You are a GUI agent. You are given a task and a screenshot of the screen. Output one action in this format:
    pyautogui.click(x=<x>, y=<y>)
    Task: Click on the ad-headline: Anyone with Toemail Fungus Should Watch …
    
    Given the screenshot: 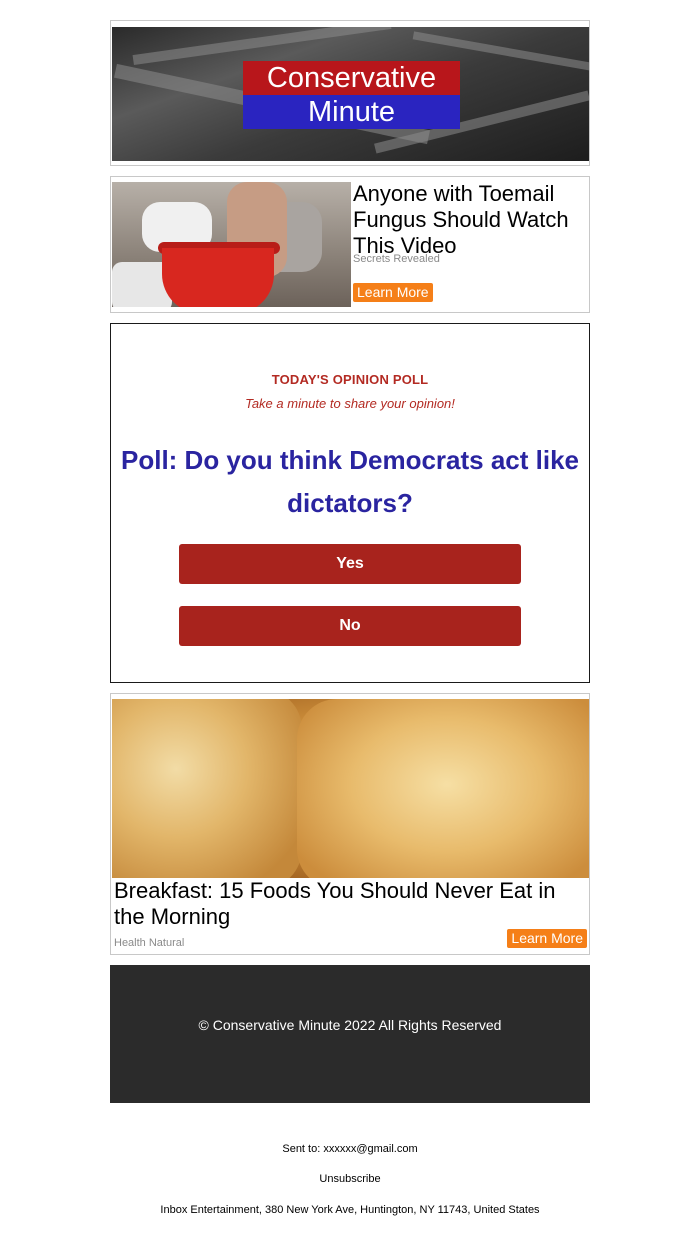 What is the action you would take?
    pyautogui.click(x=471, y=220)
    